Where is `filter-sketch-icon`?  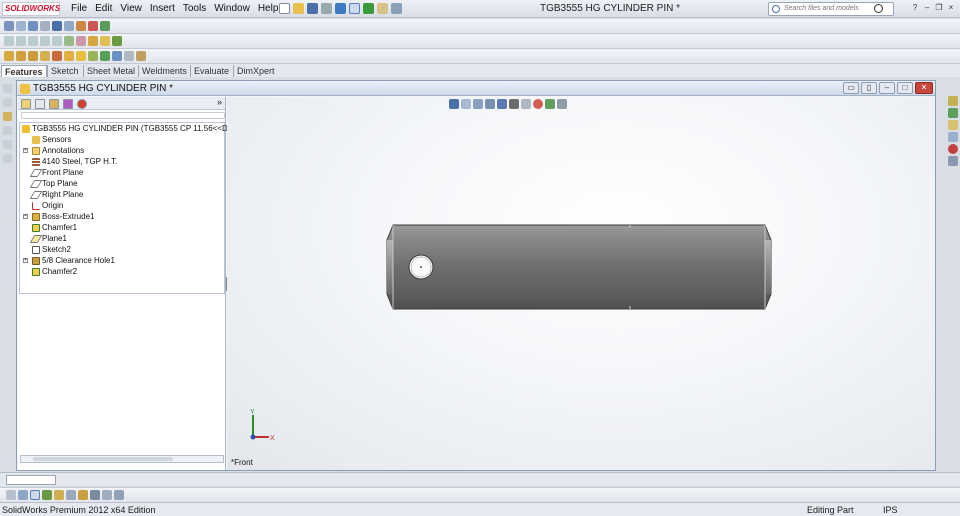
filter-sketch-icon is located at coordinates (47, 495).